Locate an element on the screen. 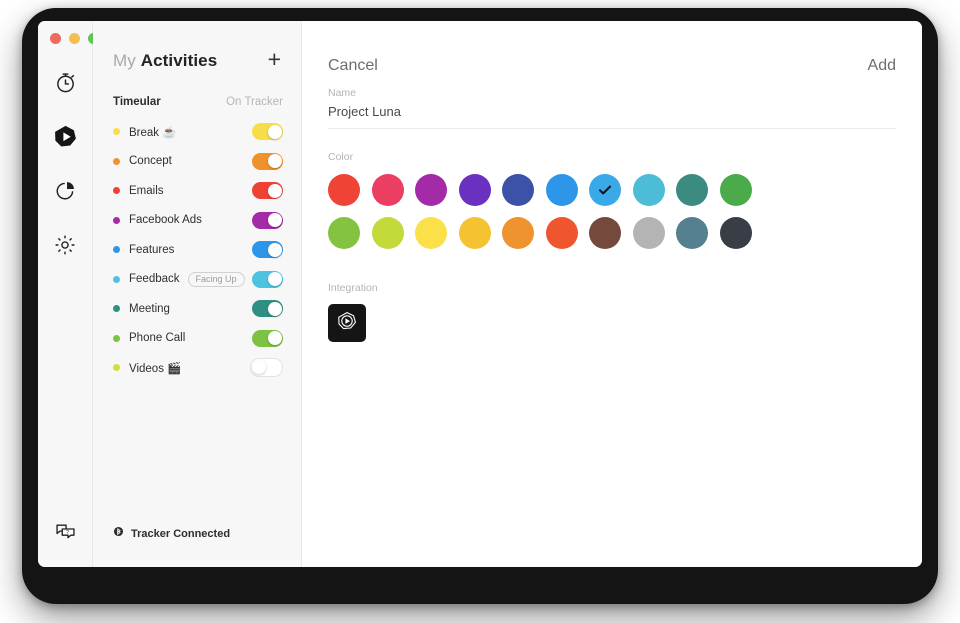 The height and width of the screenshot is (623, 960). activity-row: Videos 🎬 is located at coordinates (197, 368).